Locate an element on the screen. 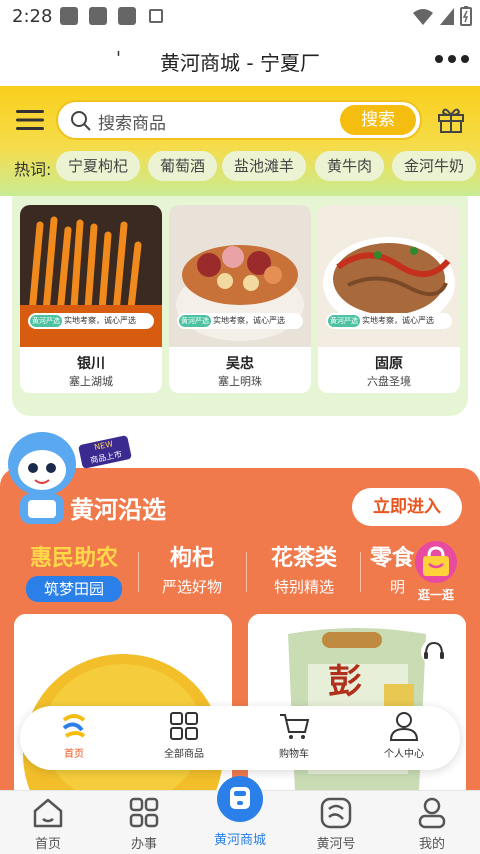 The height and width of the screenshot is (854, 480). region-subtitle: 塞上湖城 is located at coordinates (91, 381).